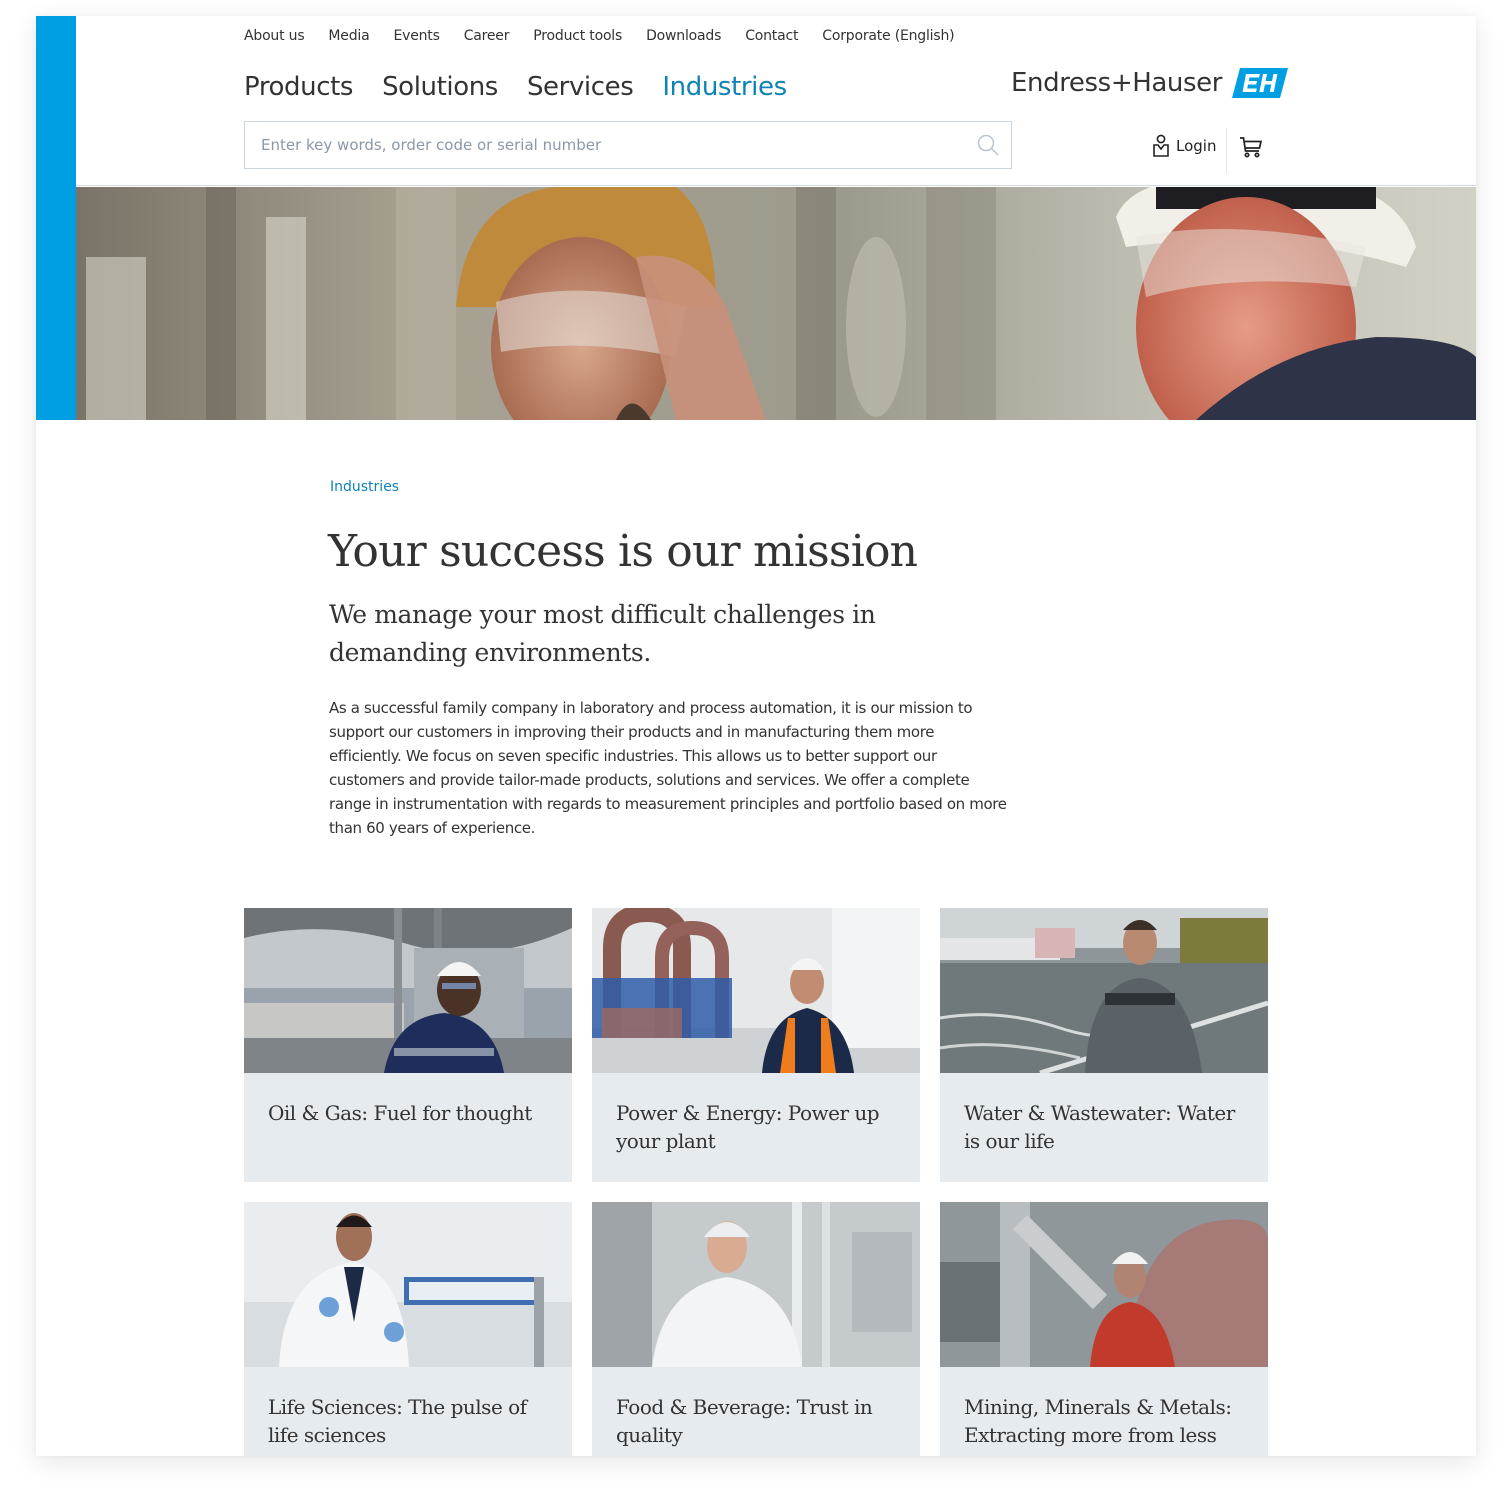 This screenshot has width=1512, height=1512. Describe the element at coordinates (1196, 146) in the screenshot. I see `login-label: Login` at that location.